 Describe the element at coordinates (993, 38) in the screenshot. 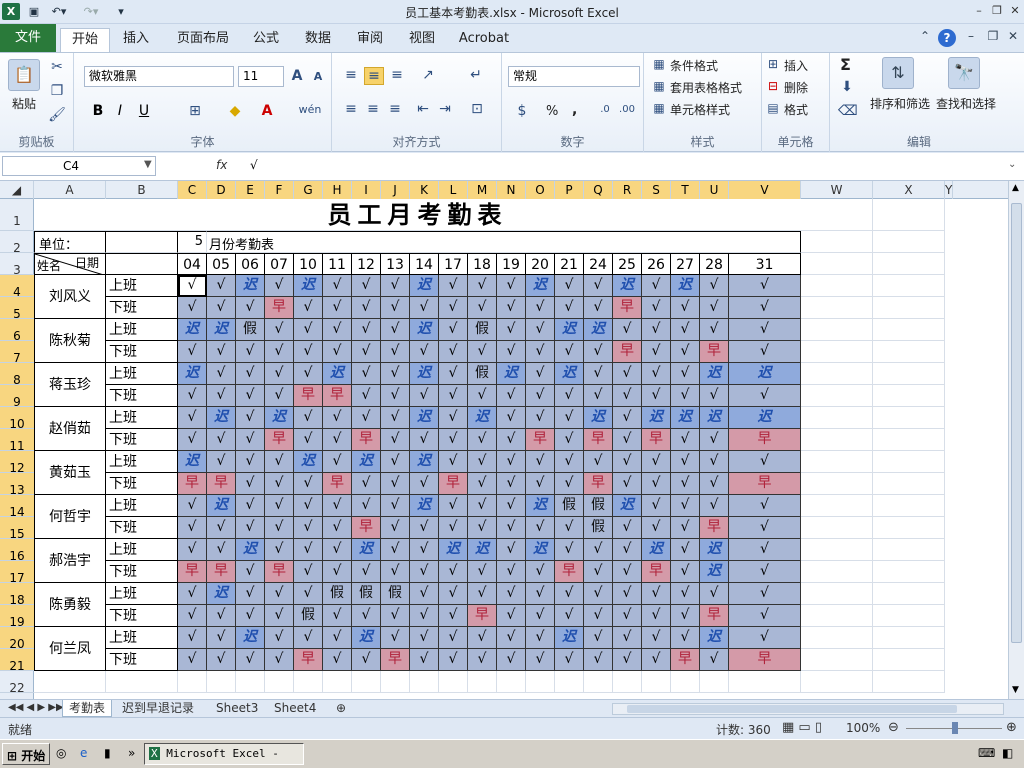

I see `doc-restore-icon: ❐` at that location.